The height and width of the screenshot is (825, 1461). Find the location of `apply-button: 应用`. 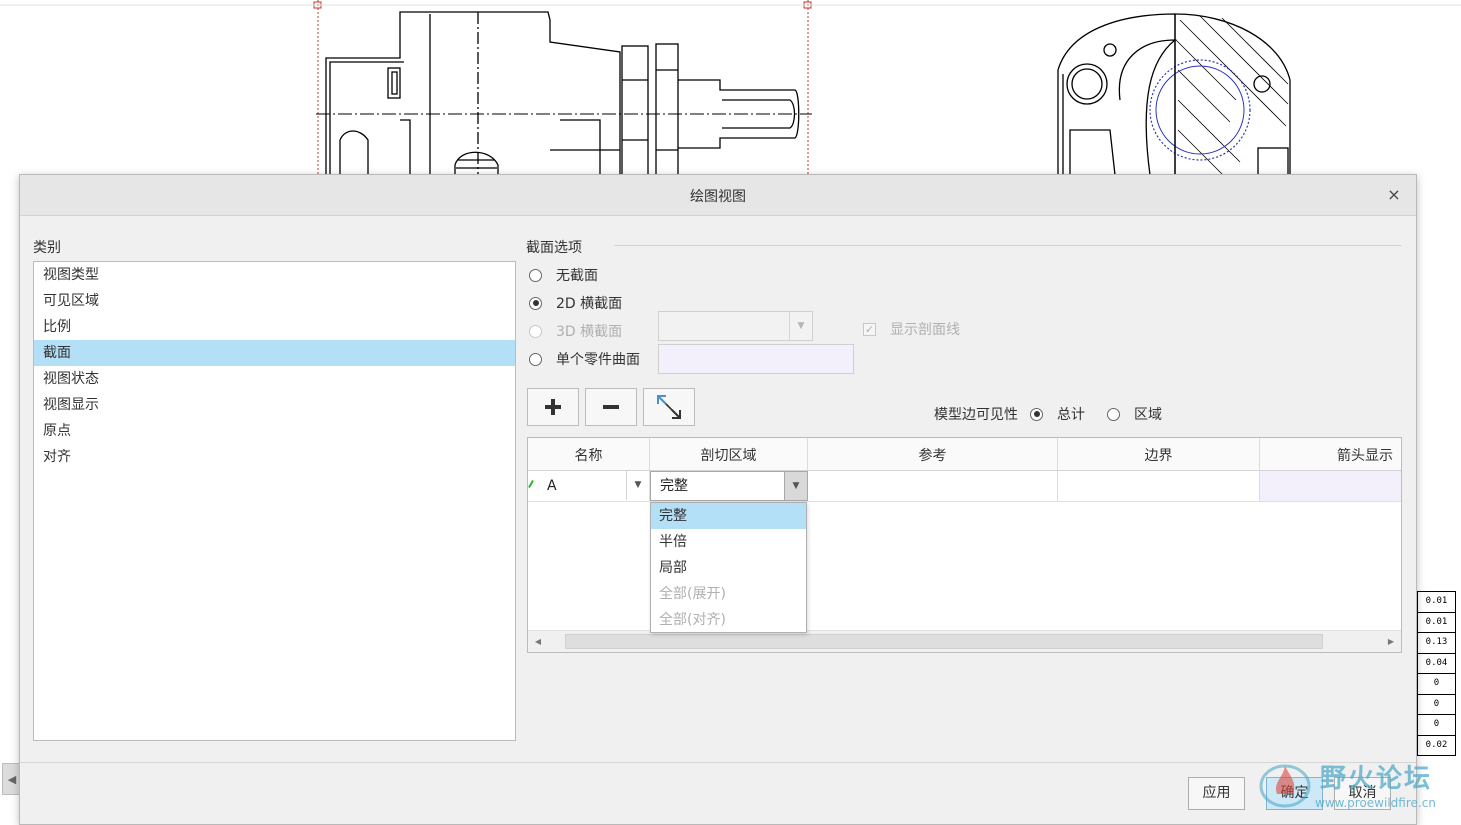

apply-button: 应用 is located at coordinates (1216, 793).